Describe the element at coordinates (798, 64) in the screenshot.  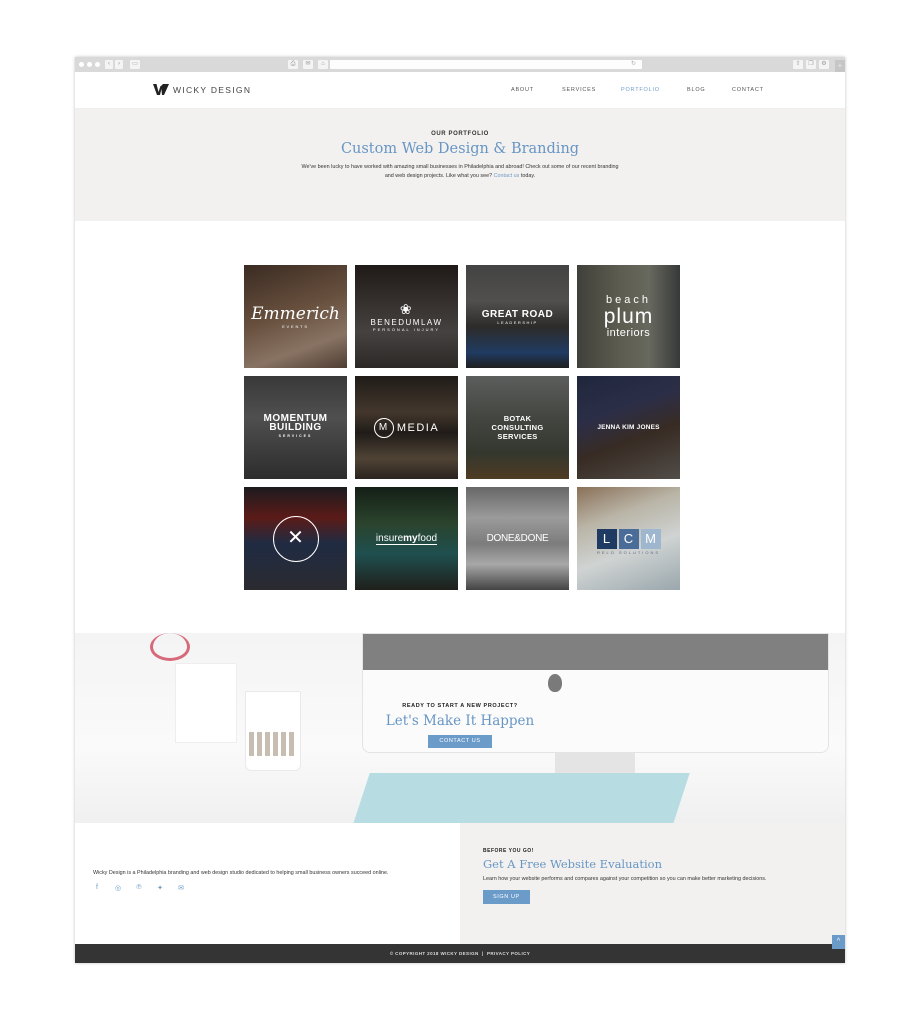
I see `share-icon: ⇧` at that location.